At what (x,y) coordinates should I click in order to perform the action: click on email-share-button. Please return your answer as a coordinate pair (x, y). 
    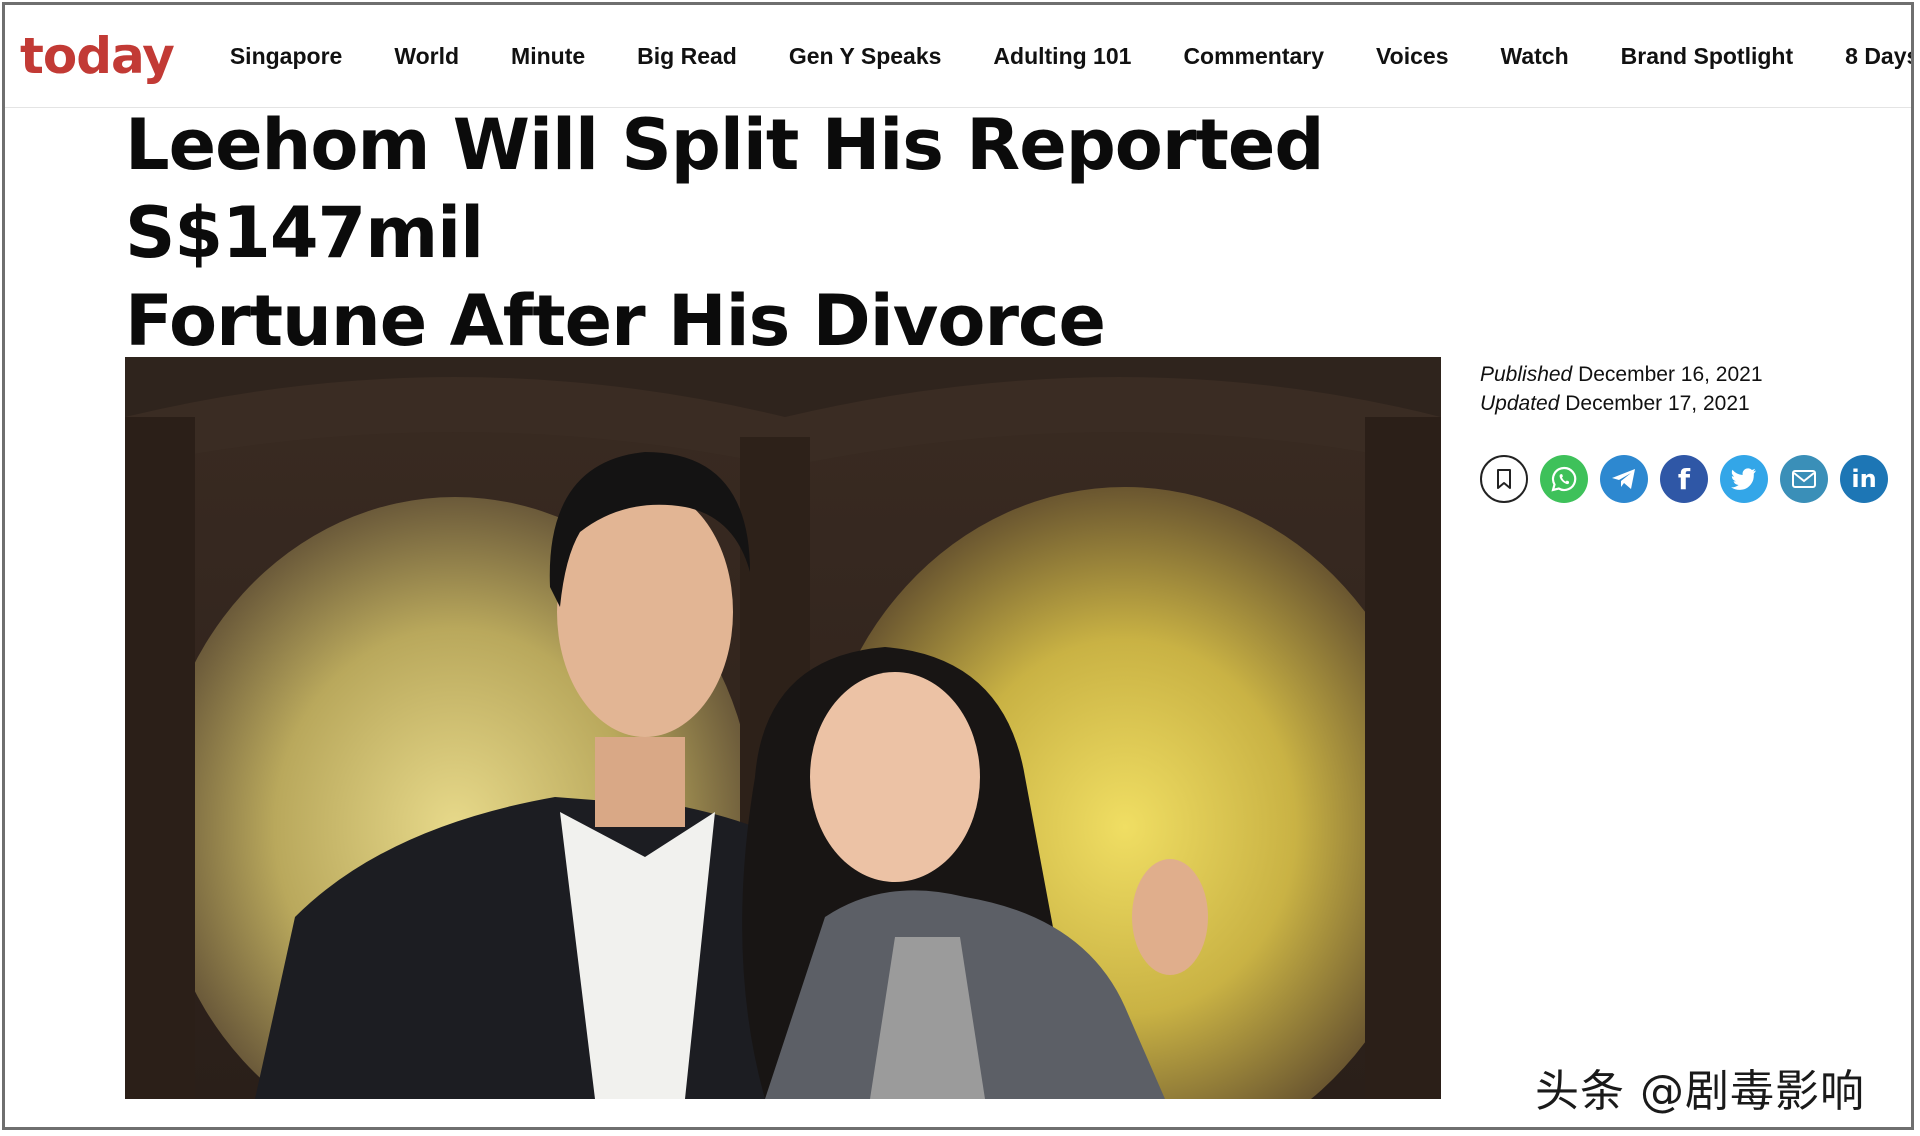
    Looking at the image, I should click on (1804, 479).